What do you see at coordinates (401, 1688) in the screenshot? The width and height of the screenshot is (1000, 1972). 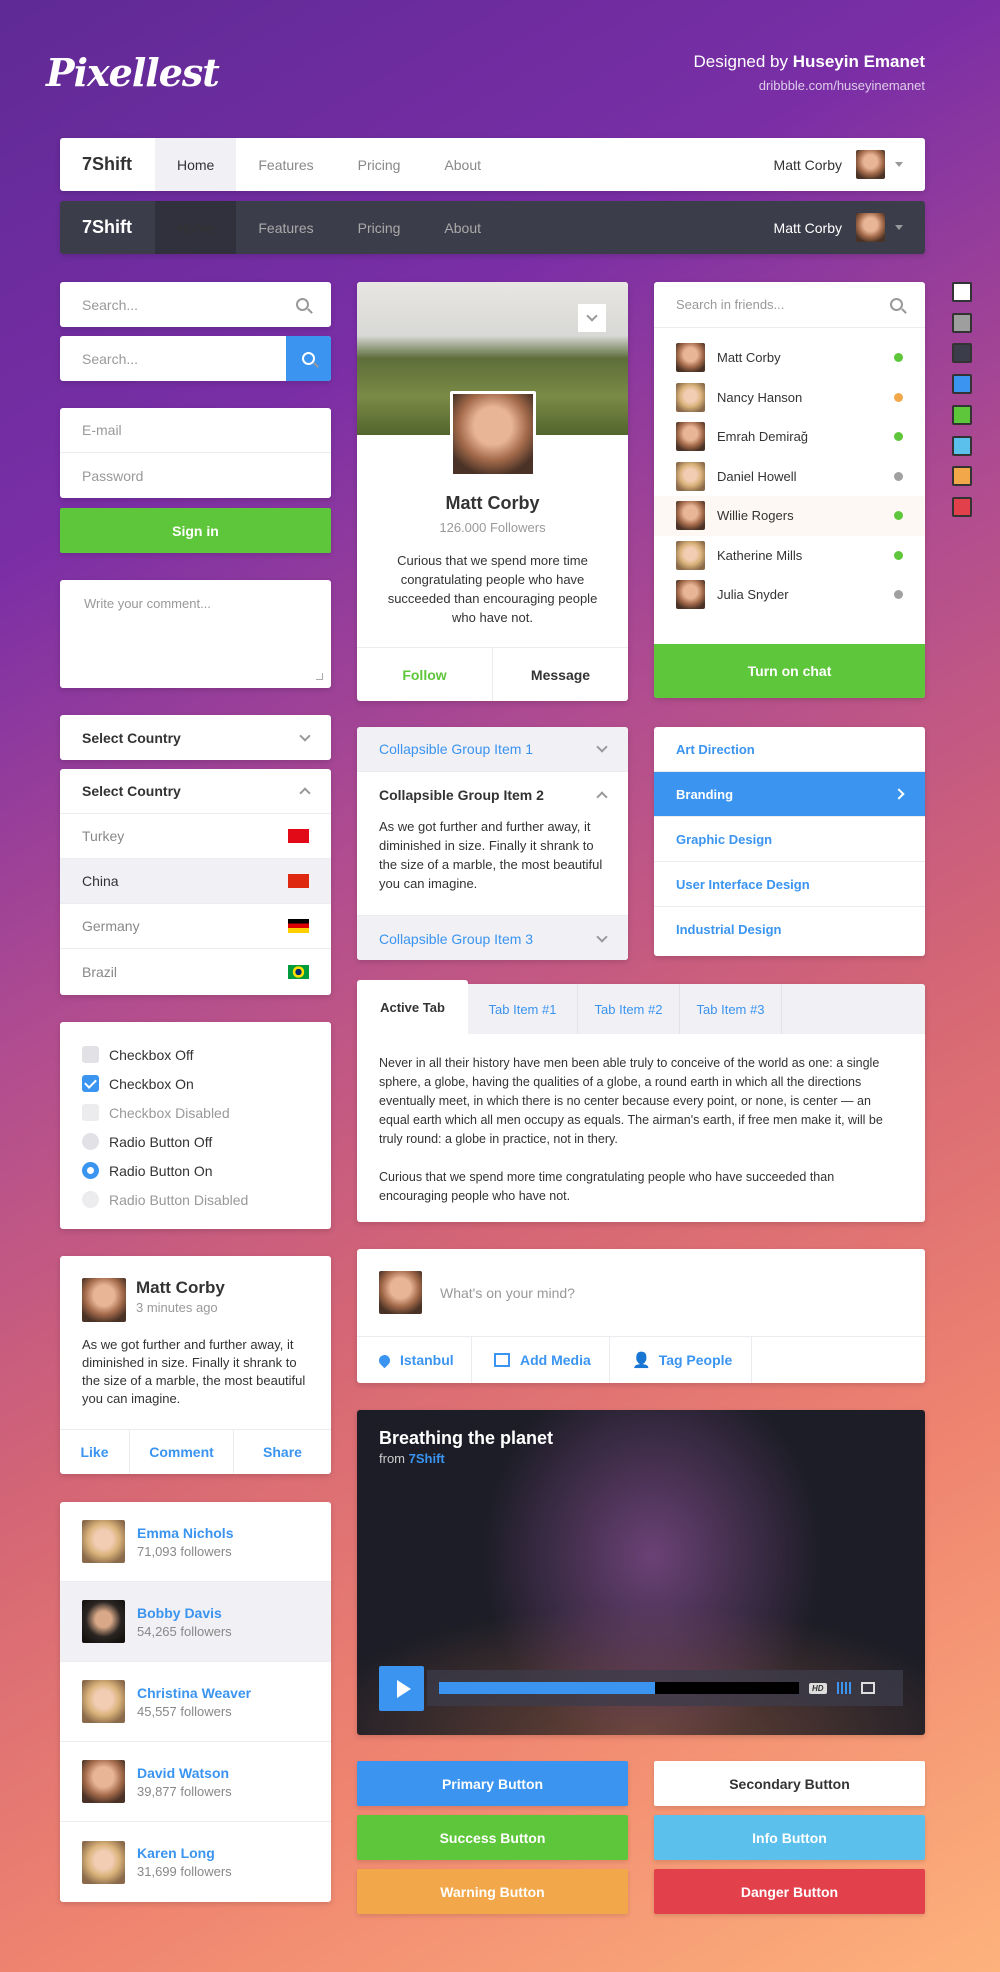 I see `play-button` at bounding box center [401, 1688].